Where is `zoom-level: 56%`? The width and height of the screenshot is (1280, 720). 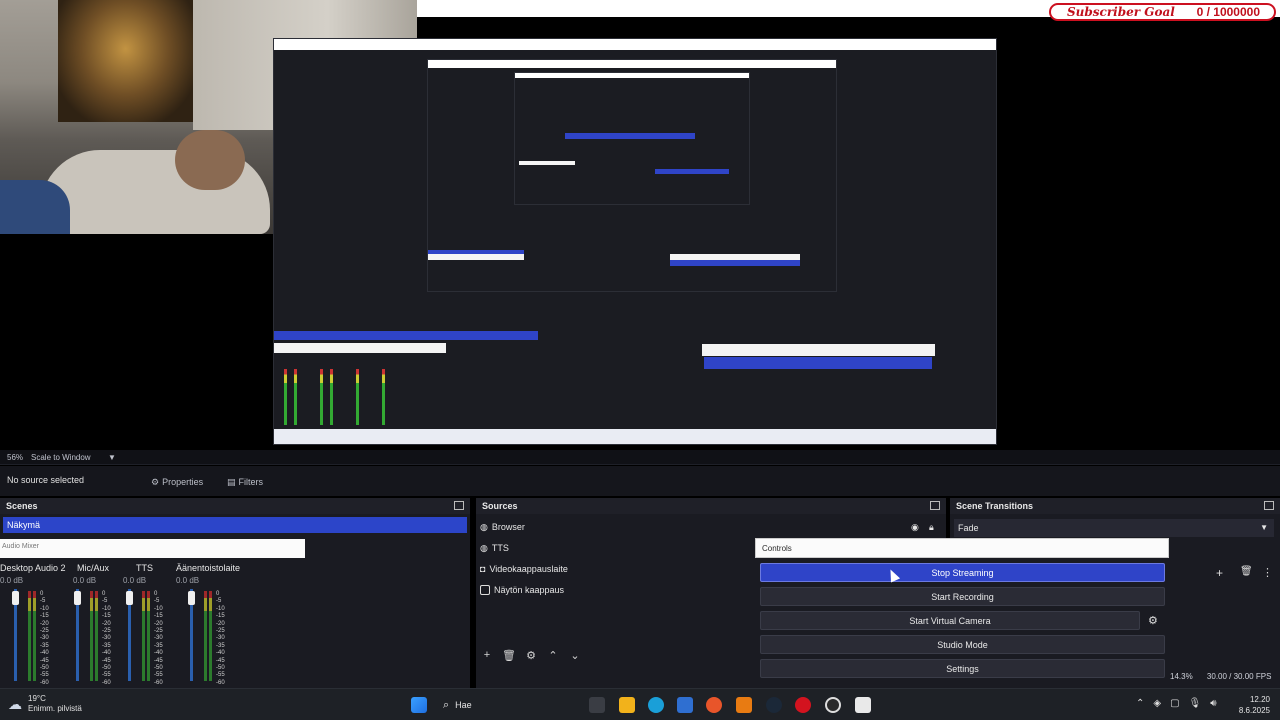 zoom-level: 56% is located at coordinates (15, 457).